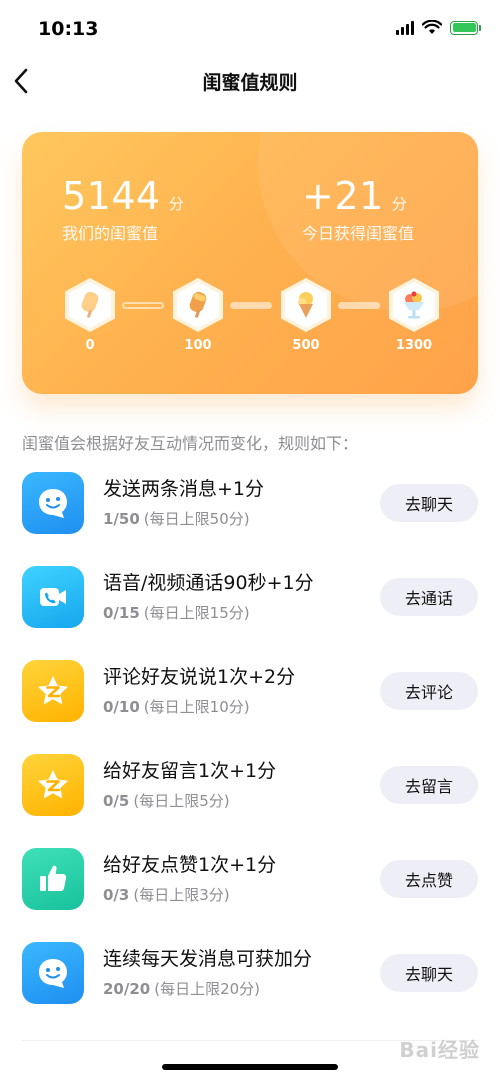 The width and height of the screenshot is (500, 1083). I want to click on nav-bar: 闺蜜值规则, so click(250, 81).